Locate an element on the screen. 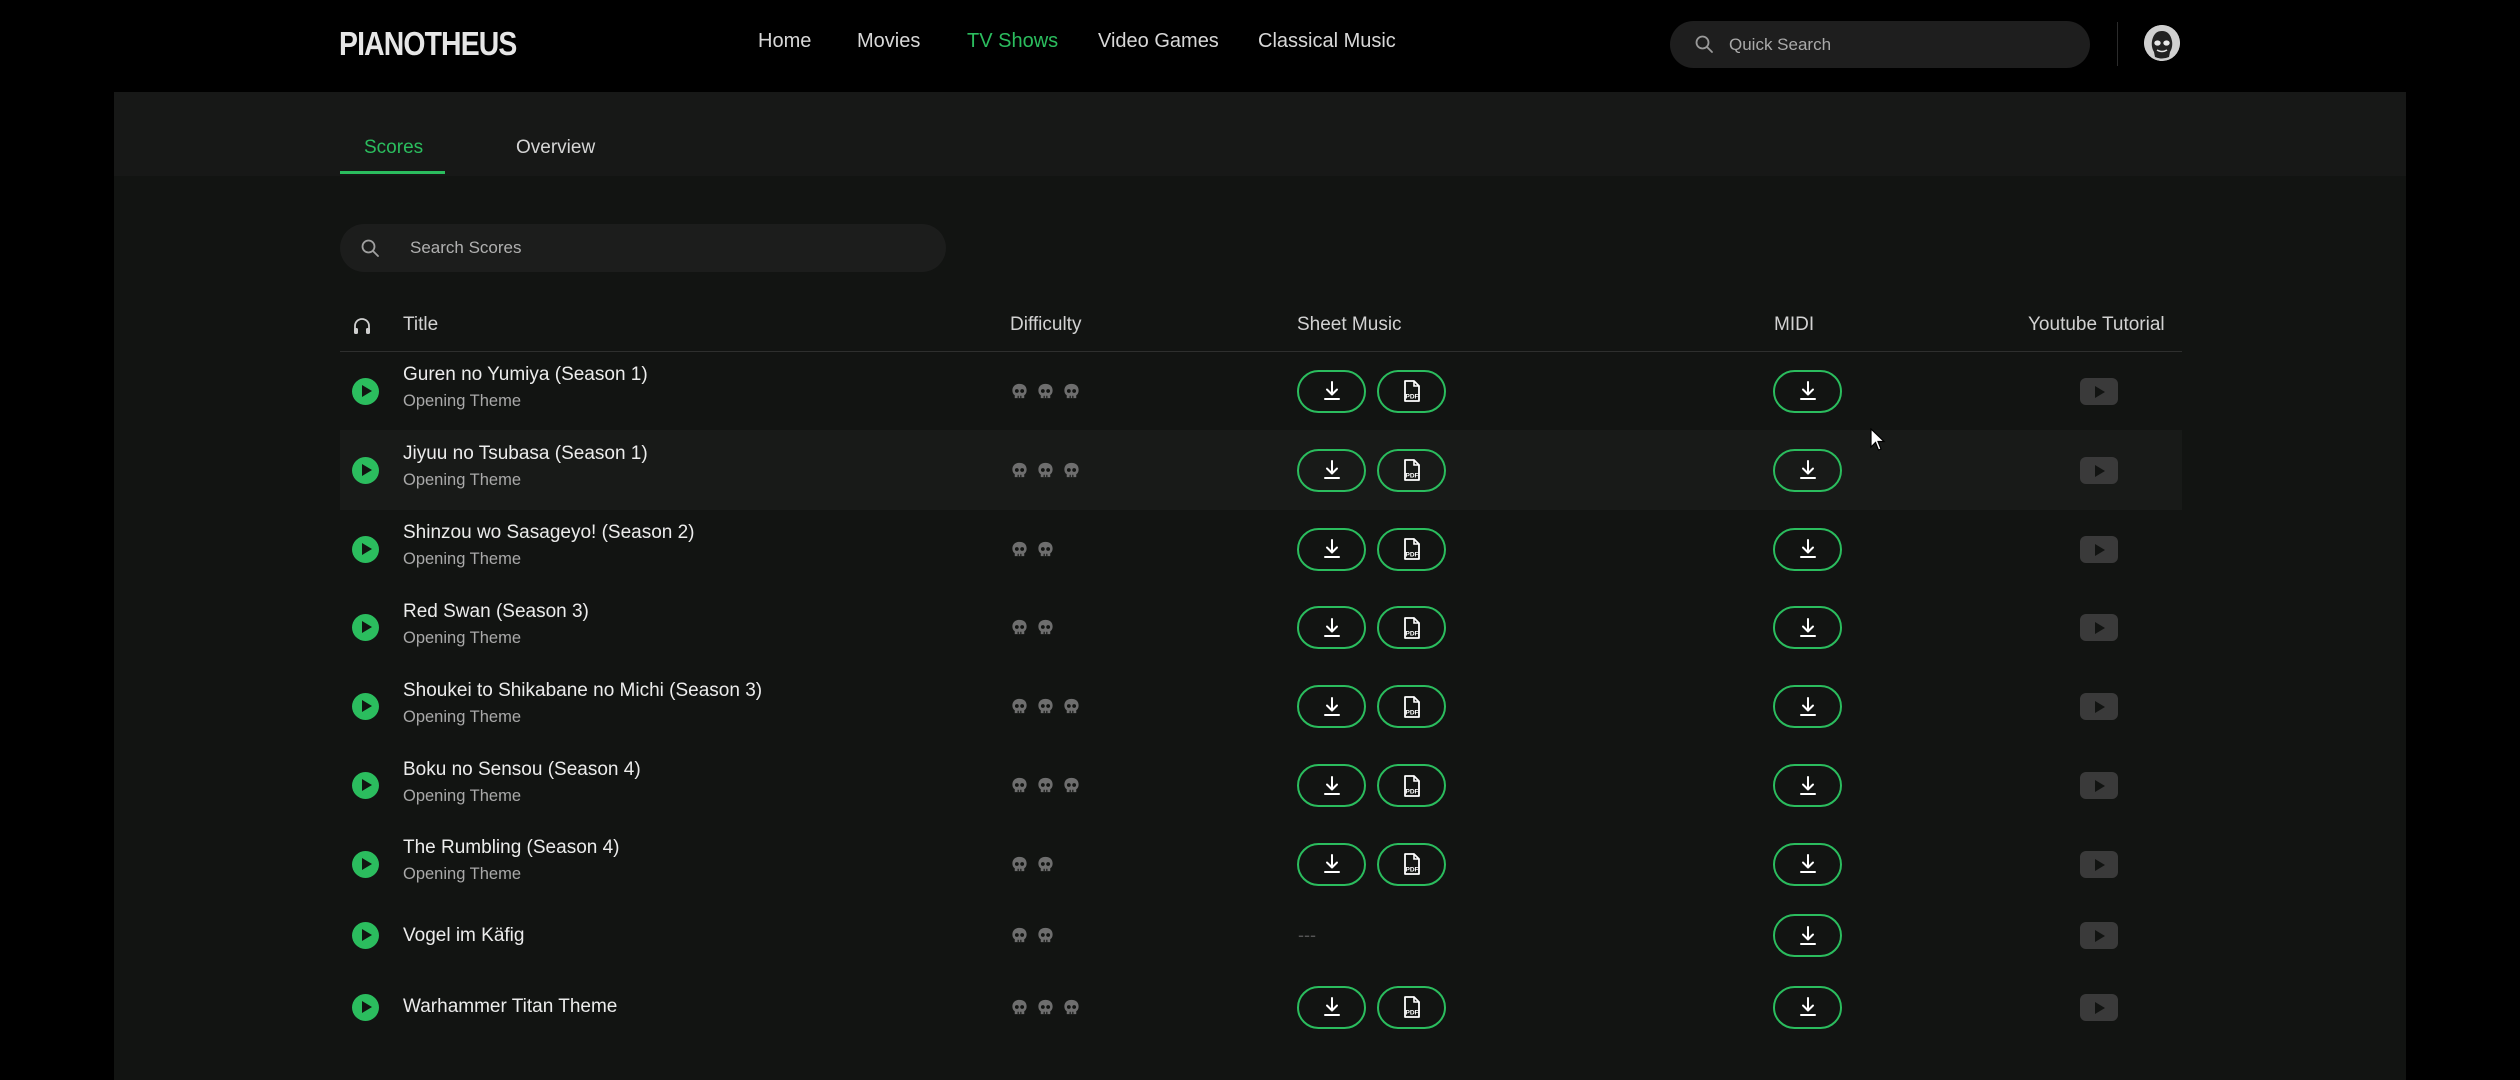 The image size is (2520, 1080). nav-tv-shows: TV Shows is located at coordinates (1012, 41).